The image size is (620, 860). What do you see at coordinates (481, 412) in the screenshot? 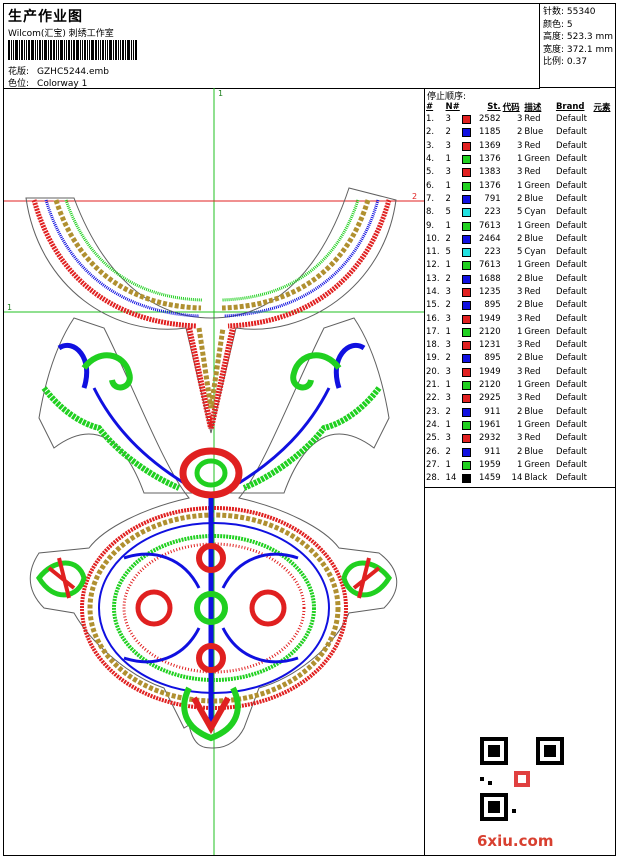
I see `row-stitches: 911` at bounding box center [481, 412].